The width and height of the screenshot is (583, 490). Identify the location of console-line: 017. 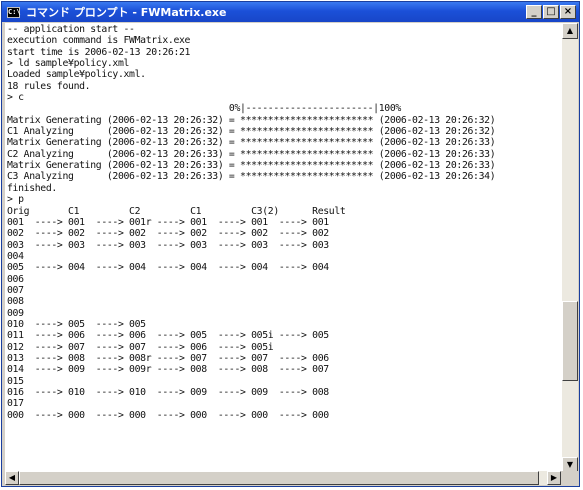
(15, 404).